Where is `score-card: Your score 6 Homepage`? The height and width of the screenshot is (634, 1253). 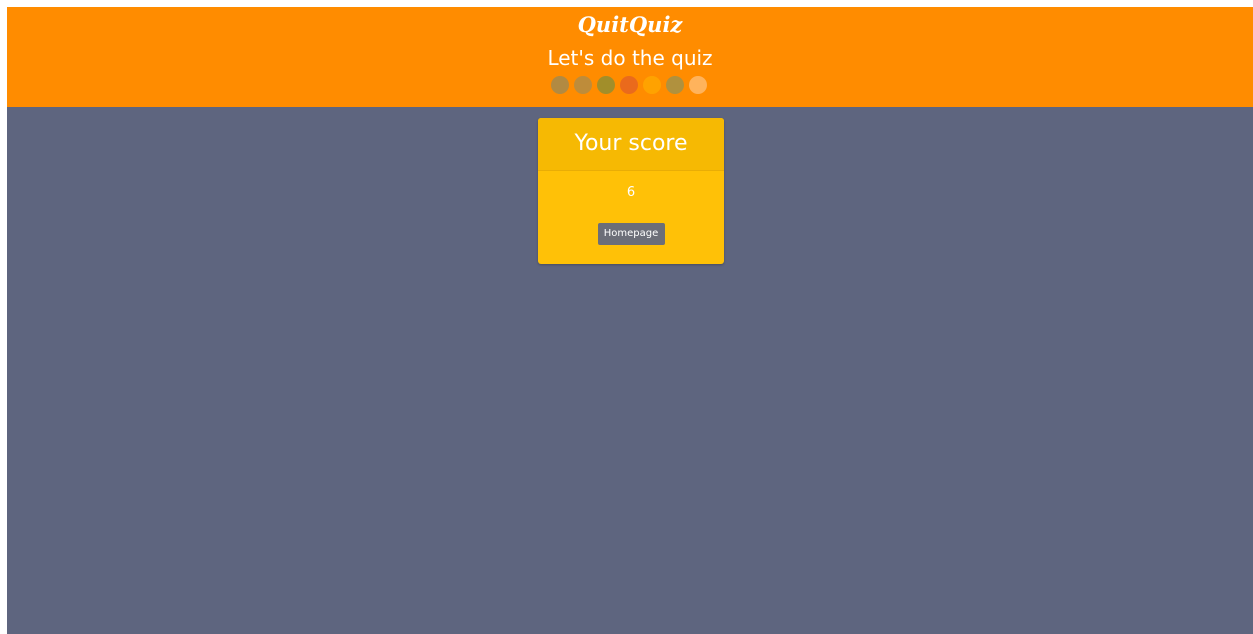
score-card: Your score 6 Homepage is located at coordinates (631, 191).